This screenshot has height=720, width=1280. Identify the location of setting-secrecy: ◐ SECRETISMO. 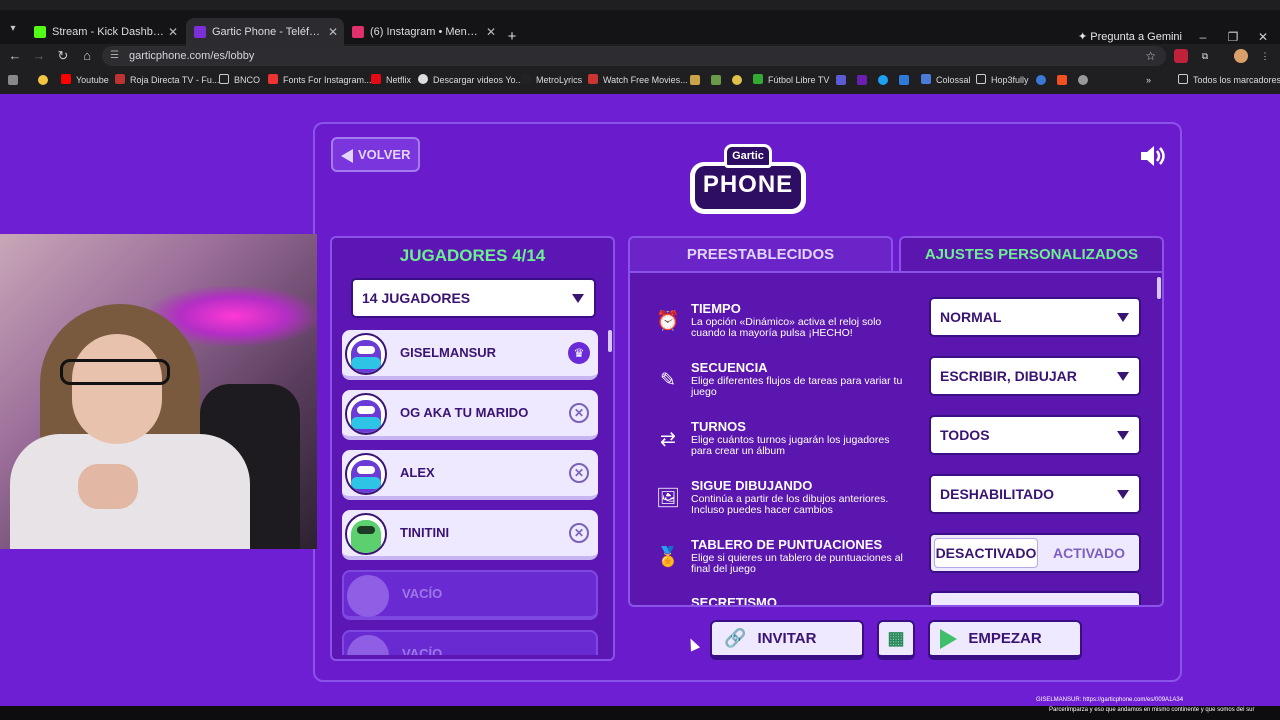
(896, 598).